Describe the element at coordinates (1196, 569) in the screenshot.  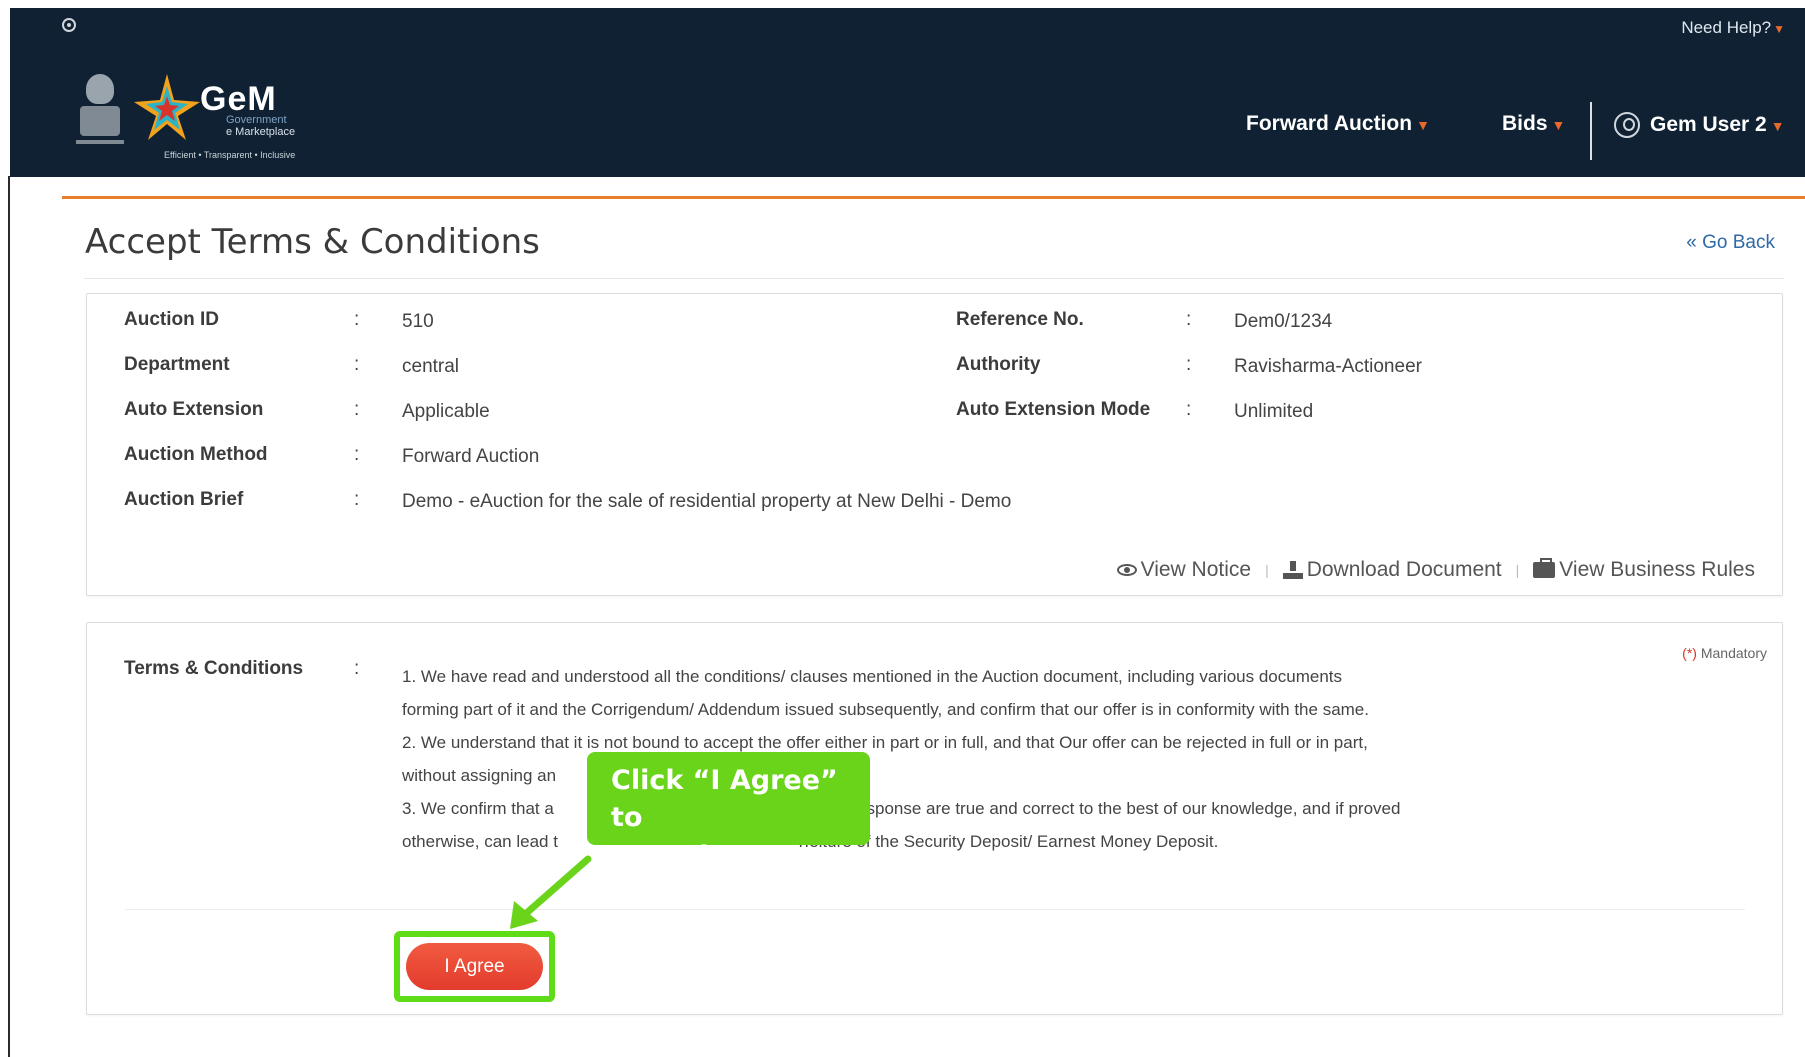
I see `view-notice-label: View Notice` at that location.